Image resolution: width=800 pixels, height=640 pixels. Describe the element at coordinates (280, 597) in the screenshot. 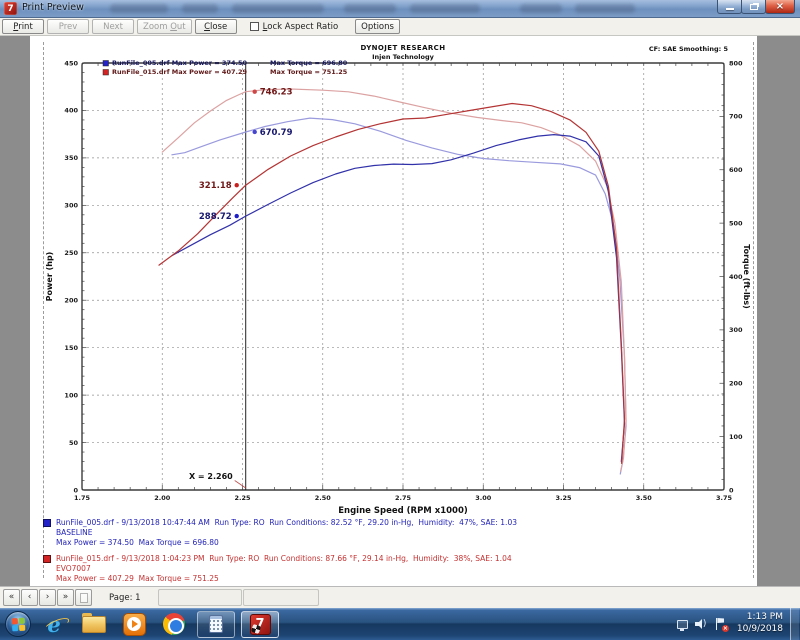

I see `status-panel` at that location.